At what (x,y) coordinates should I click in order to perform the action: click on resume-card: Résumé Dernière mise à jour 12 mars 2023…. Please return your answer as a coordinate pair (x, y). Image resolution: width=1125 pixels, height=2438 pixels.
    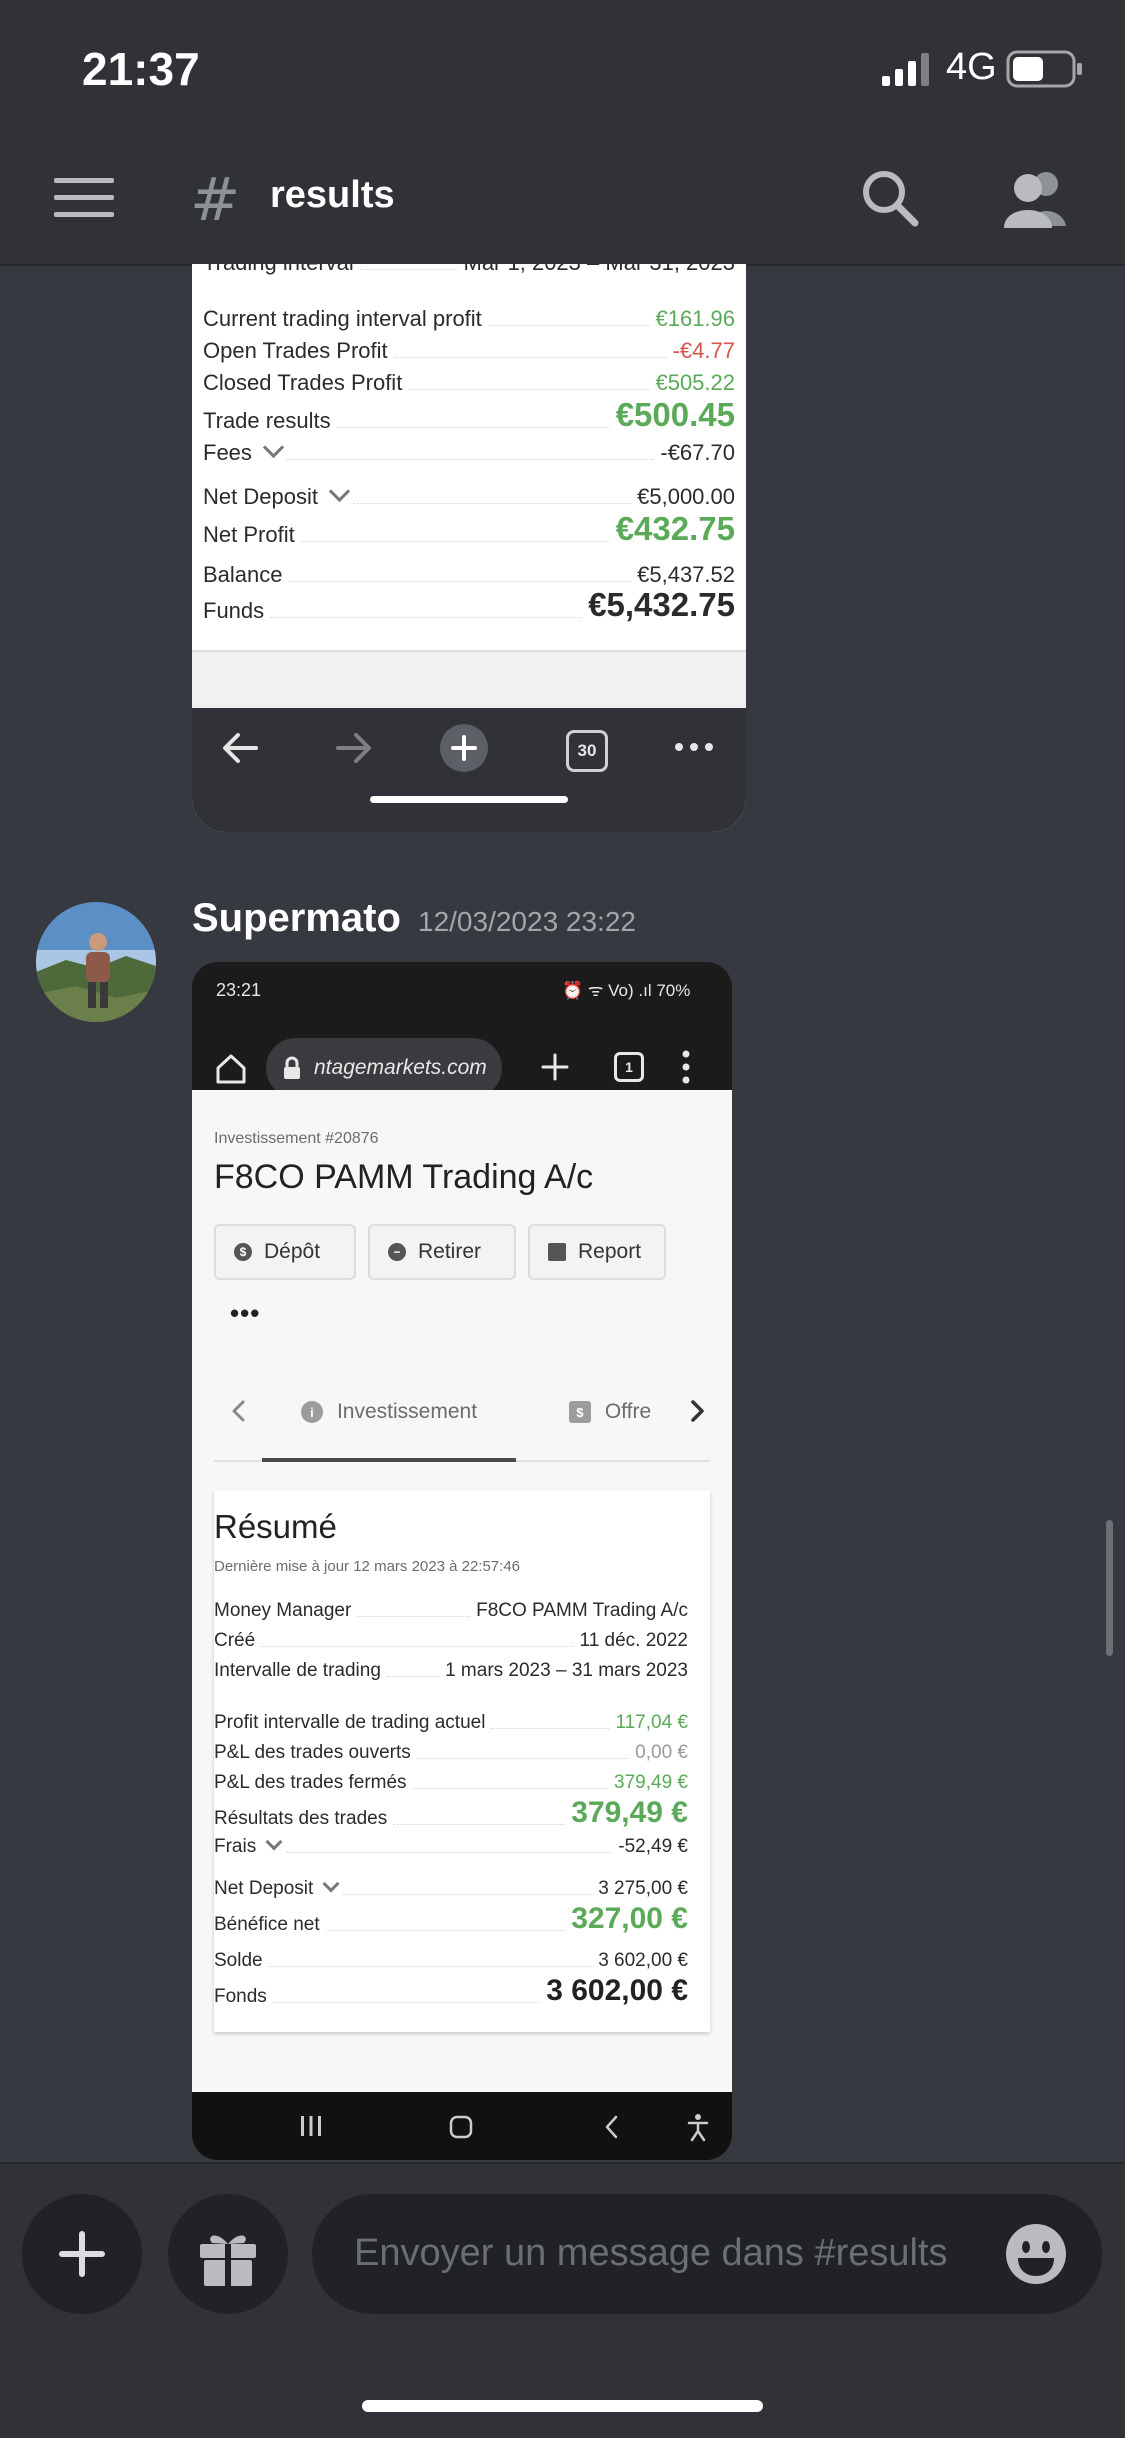
    Looking at the image, I should click on (462, 1761).